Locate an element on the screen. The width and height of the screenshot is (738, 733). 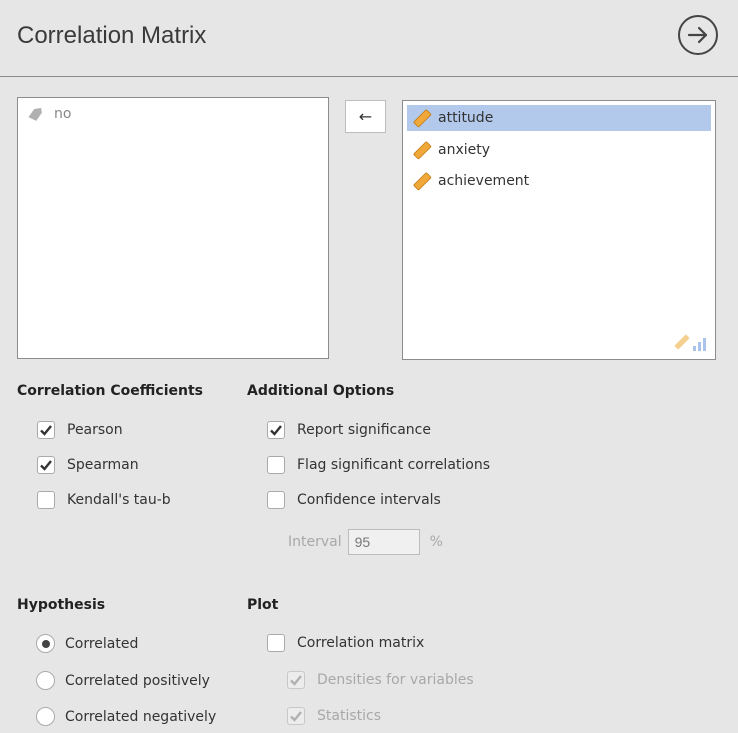
spearman-checkbox is located at coordinates (46, 465).